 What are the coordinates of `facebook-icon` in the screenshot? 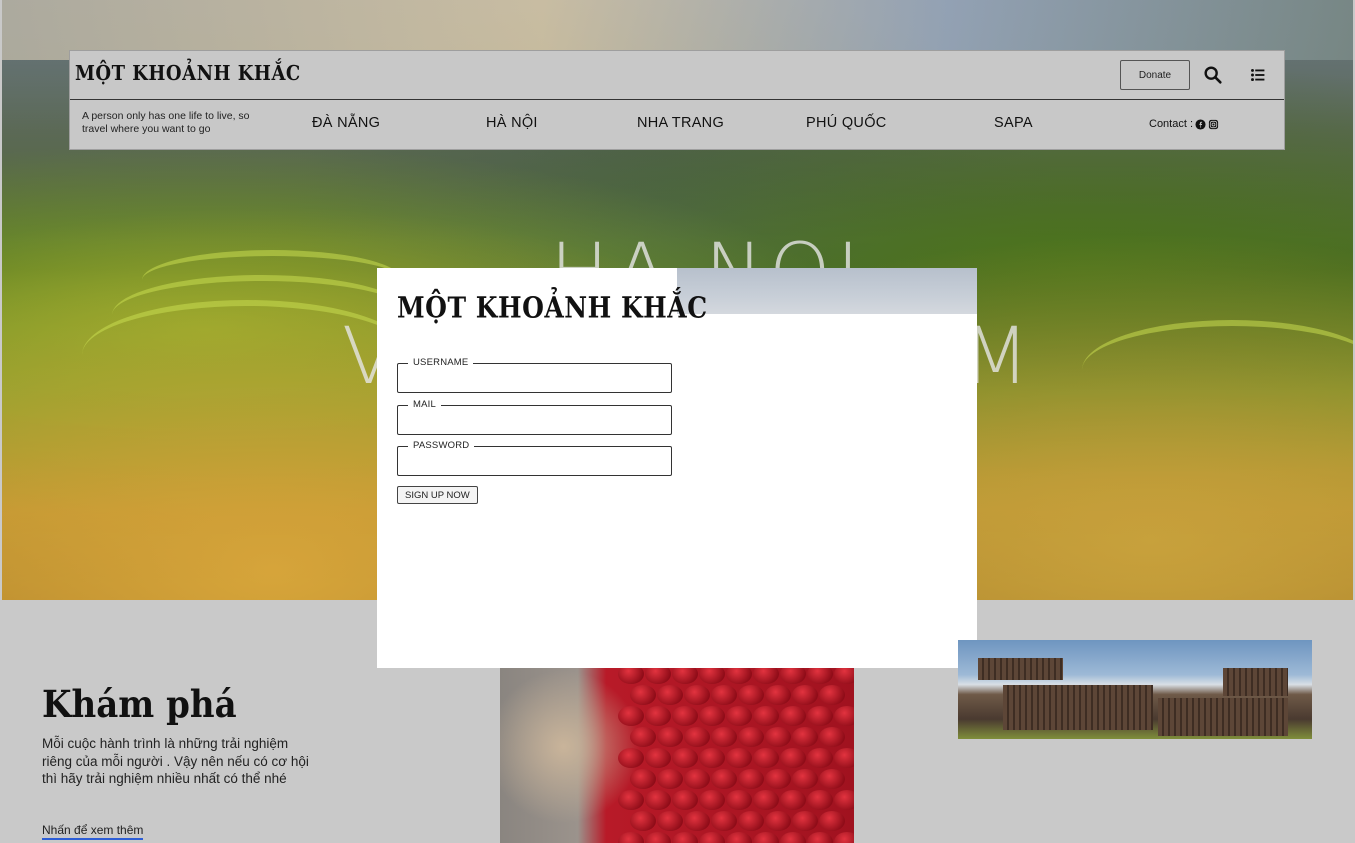 It's located at (1200, 124).